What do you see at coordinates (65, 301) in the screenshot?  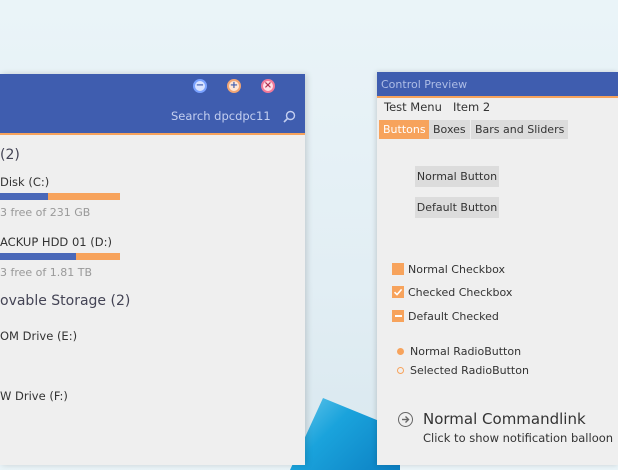 I see `group-header-removable: ovable Storage (2)` at bounding box center [65, 301].